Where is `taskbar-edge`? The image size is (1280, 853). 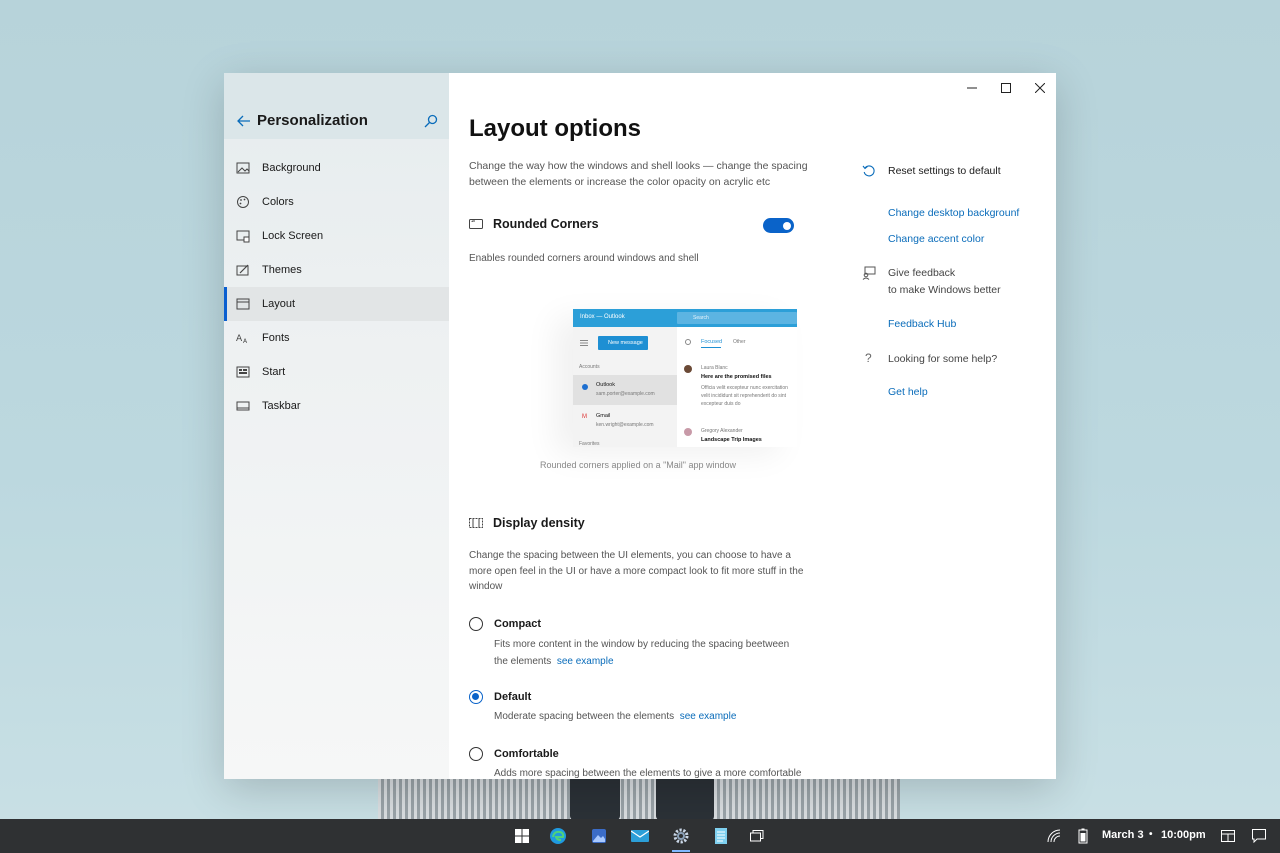 taskbar-edge is located at coordinates (558, 836).